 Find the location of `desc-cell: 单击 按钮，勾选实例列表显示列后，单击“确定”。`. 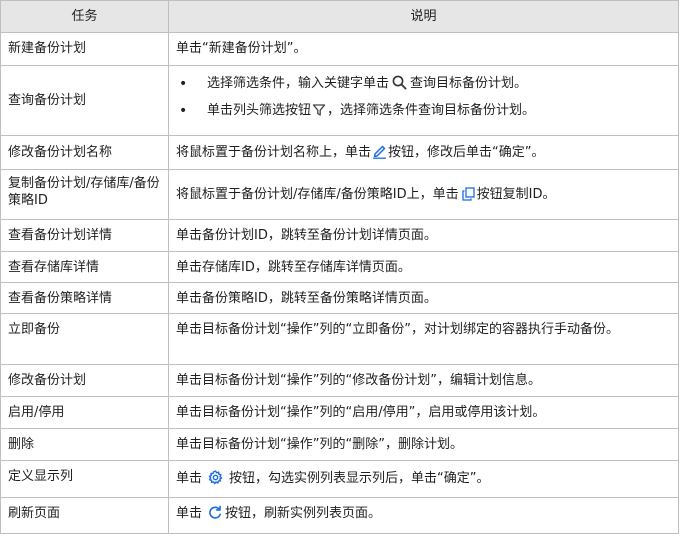

desc-cell: 单击 按钮，勾选实例列表显示列后，单击“确定”。 is located at coordinates (423, 479).